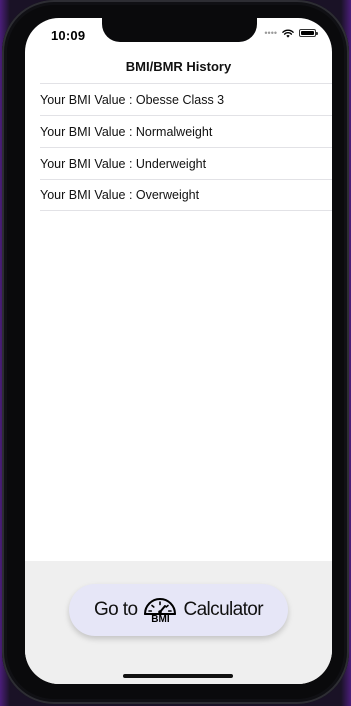 This screenshot has height=706, width=351. I want to click on go-to-calculator-button: Go to BMI Calculator, so click(178, 610).